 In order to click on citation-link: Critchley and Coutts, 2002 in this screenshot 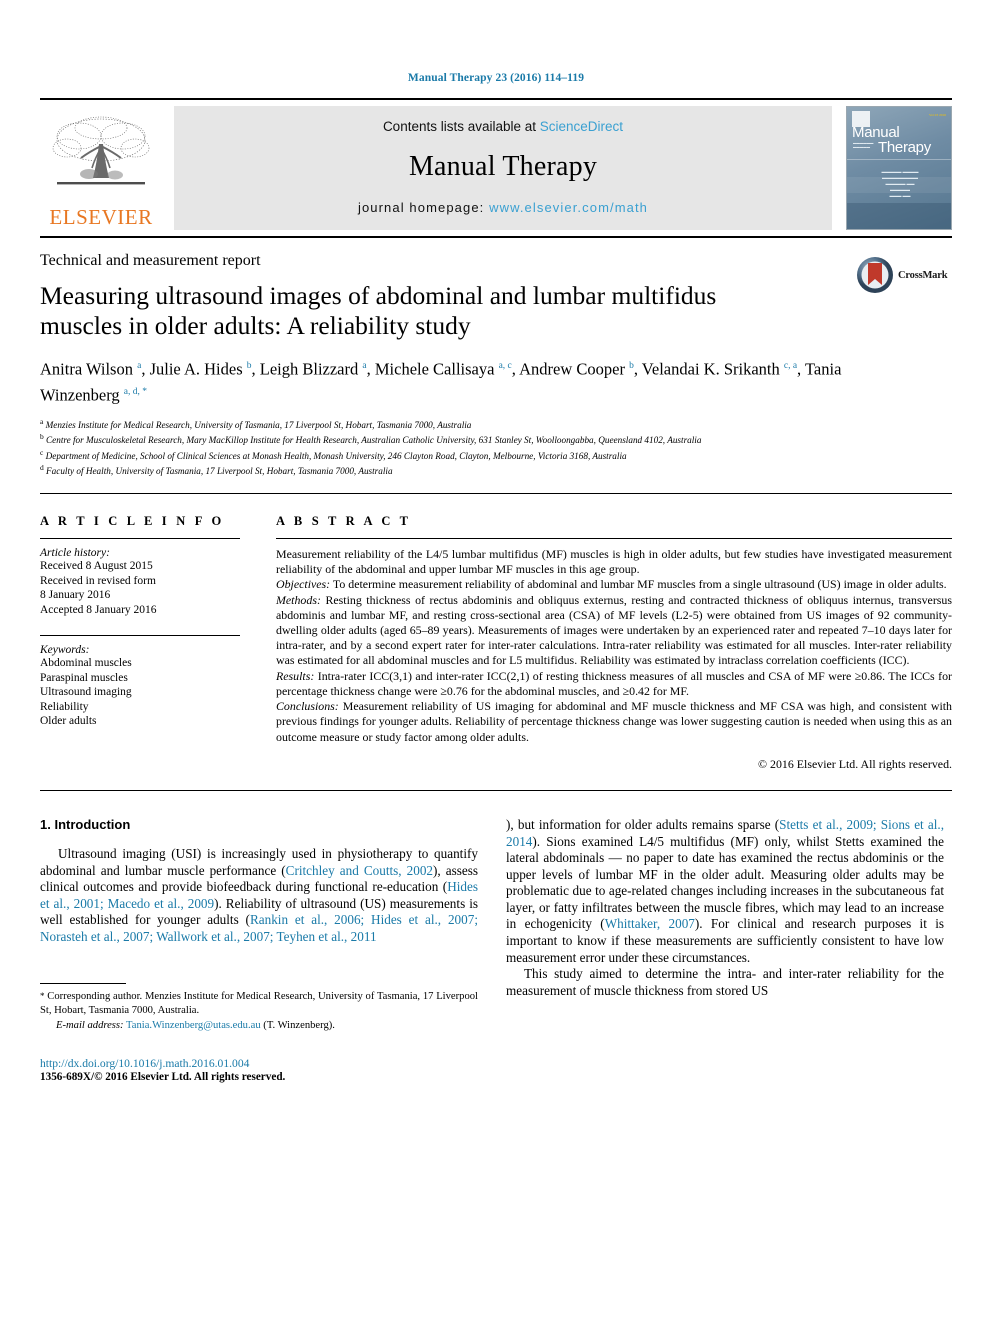, I will do `click(359, 870)`.